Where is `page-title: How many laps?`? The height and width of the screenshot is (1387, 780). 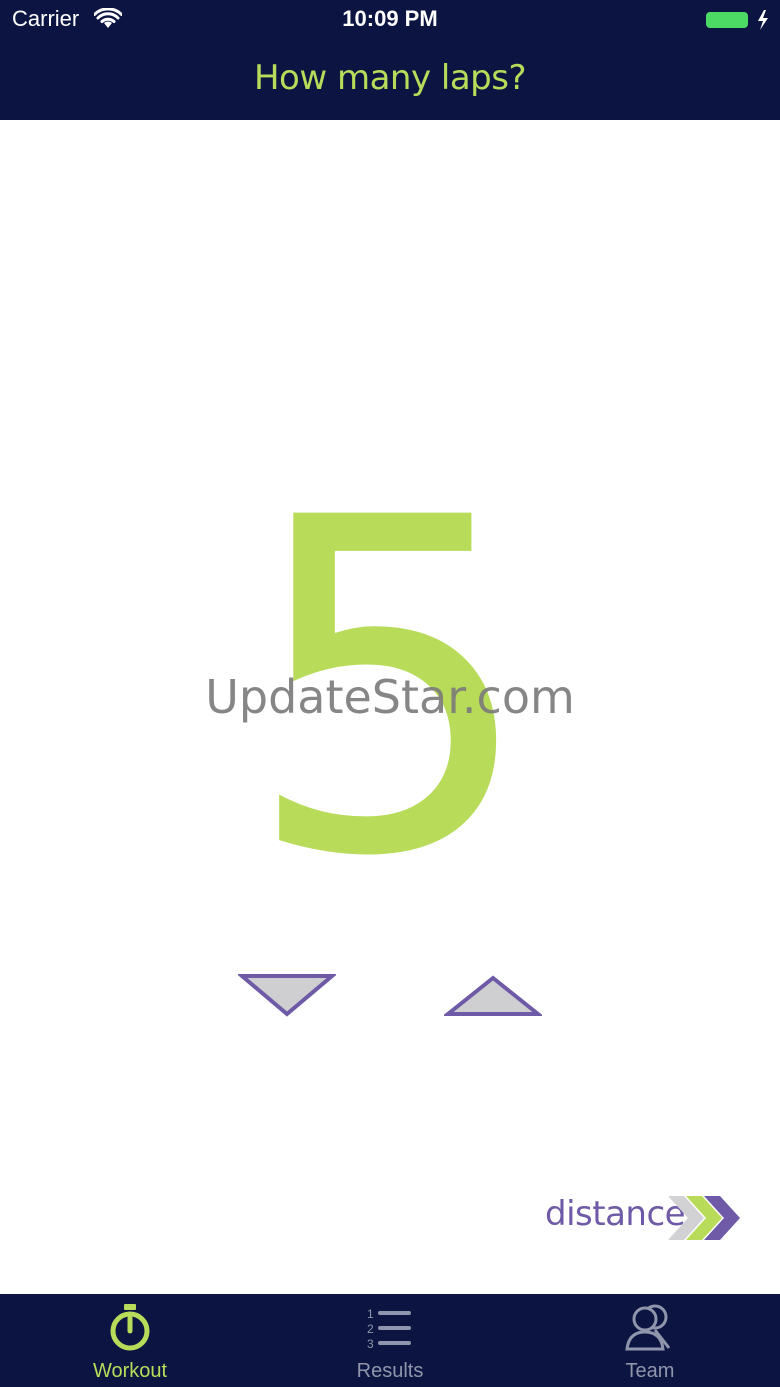 page-title: How many laps? is located at coordinates (390, 78).